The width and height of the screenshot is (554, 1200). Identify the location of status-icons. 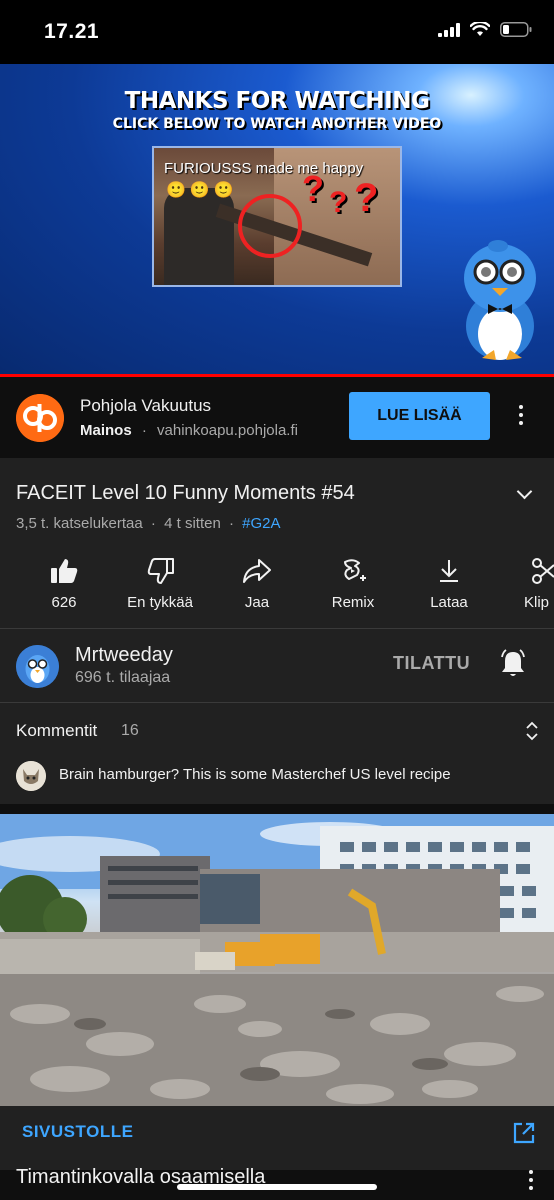
(485, 29).